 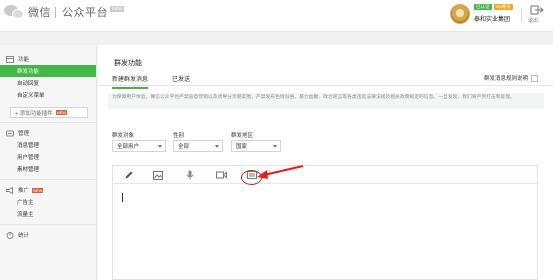 I want to click on tab-sent: 已发送, so click(x=181, y=78).